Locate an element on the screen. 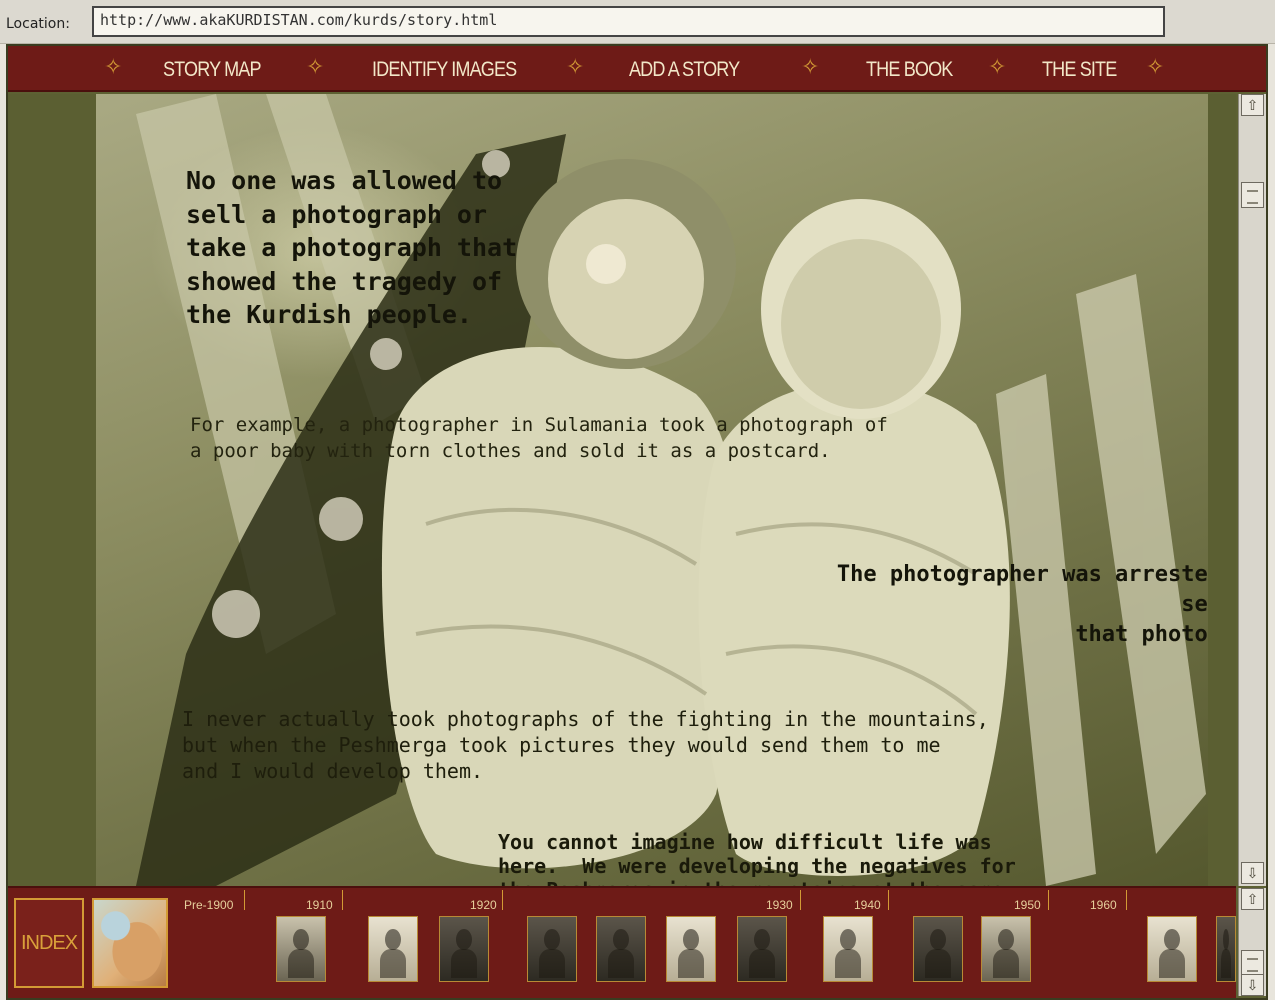 This screenshot has height=1000, width=1275. main-scrollbar: ⇧ ⇩ is located at coordinates (1252, 490).